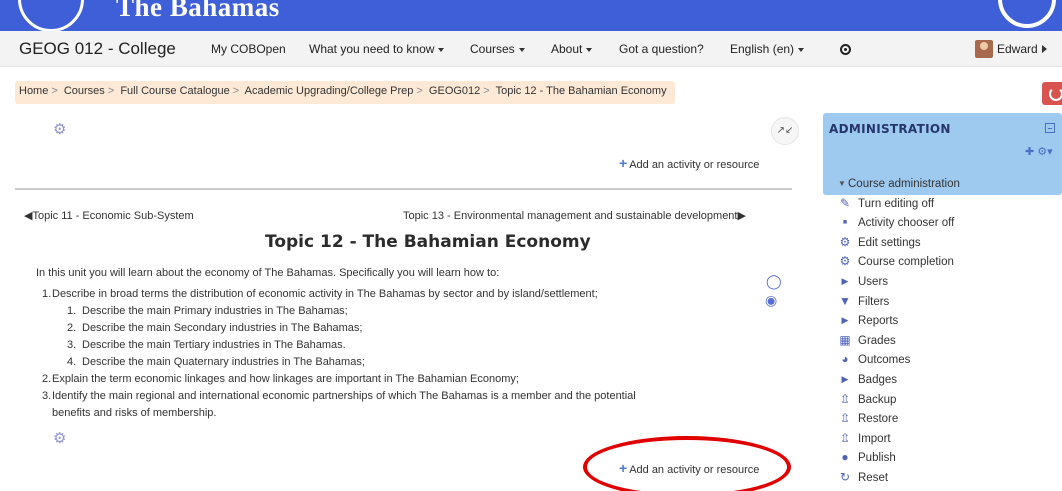  I want to click on course-brand-link: GEOG 012 - College, so click(97, 49).